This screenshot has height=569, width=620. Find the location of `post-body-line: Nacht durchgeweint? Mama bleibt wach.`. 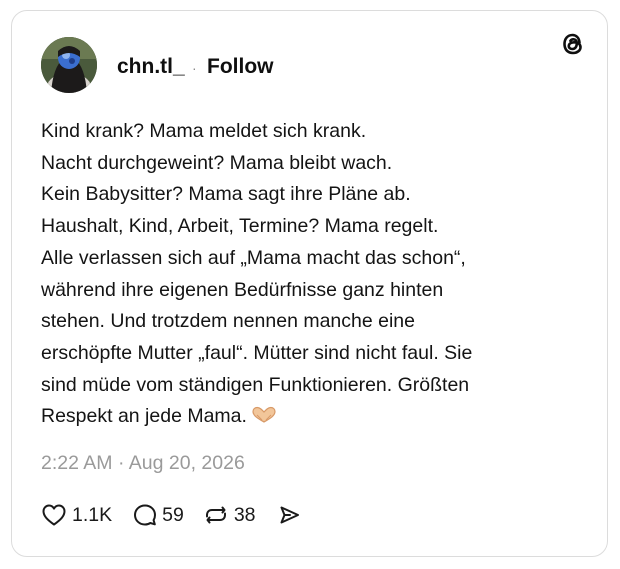

post-body-line: Nacht durchgeweint? Mama bleibt wach. is located at coordinates (217, 162).